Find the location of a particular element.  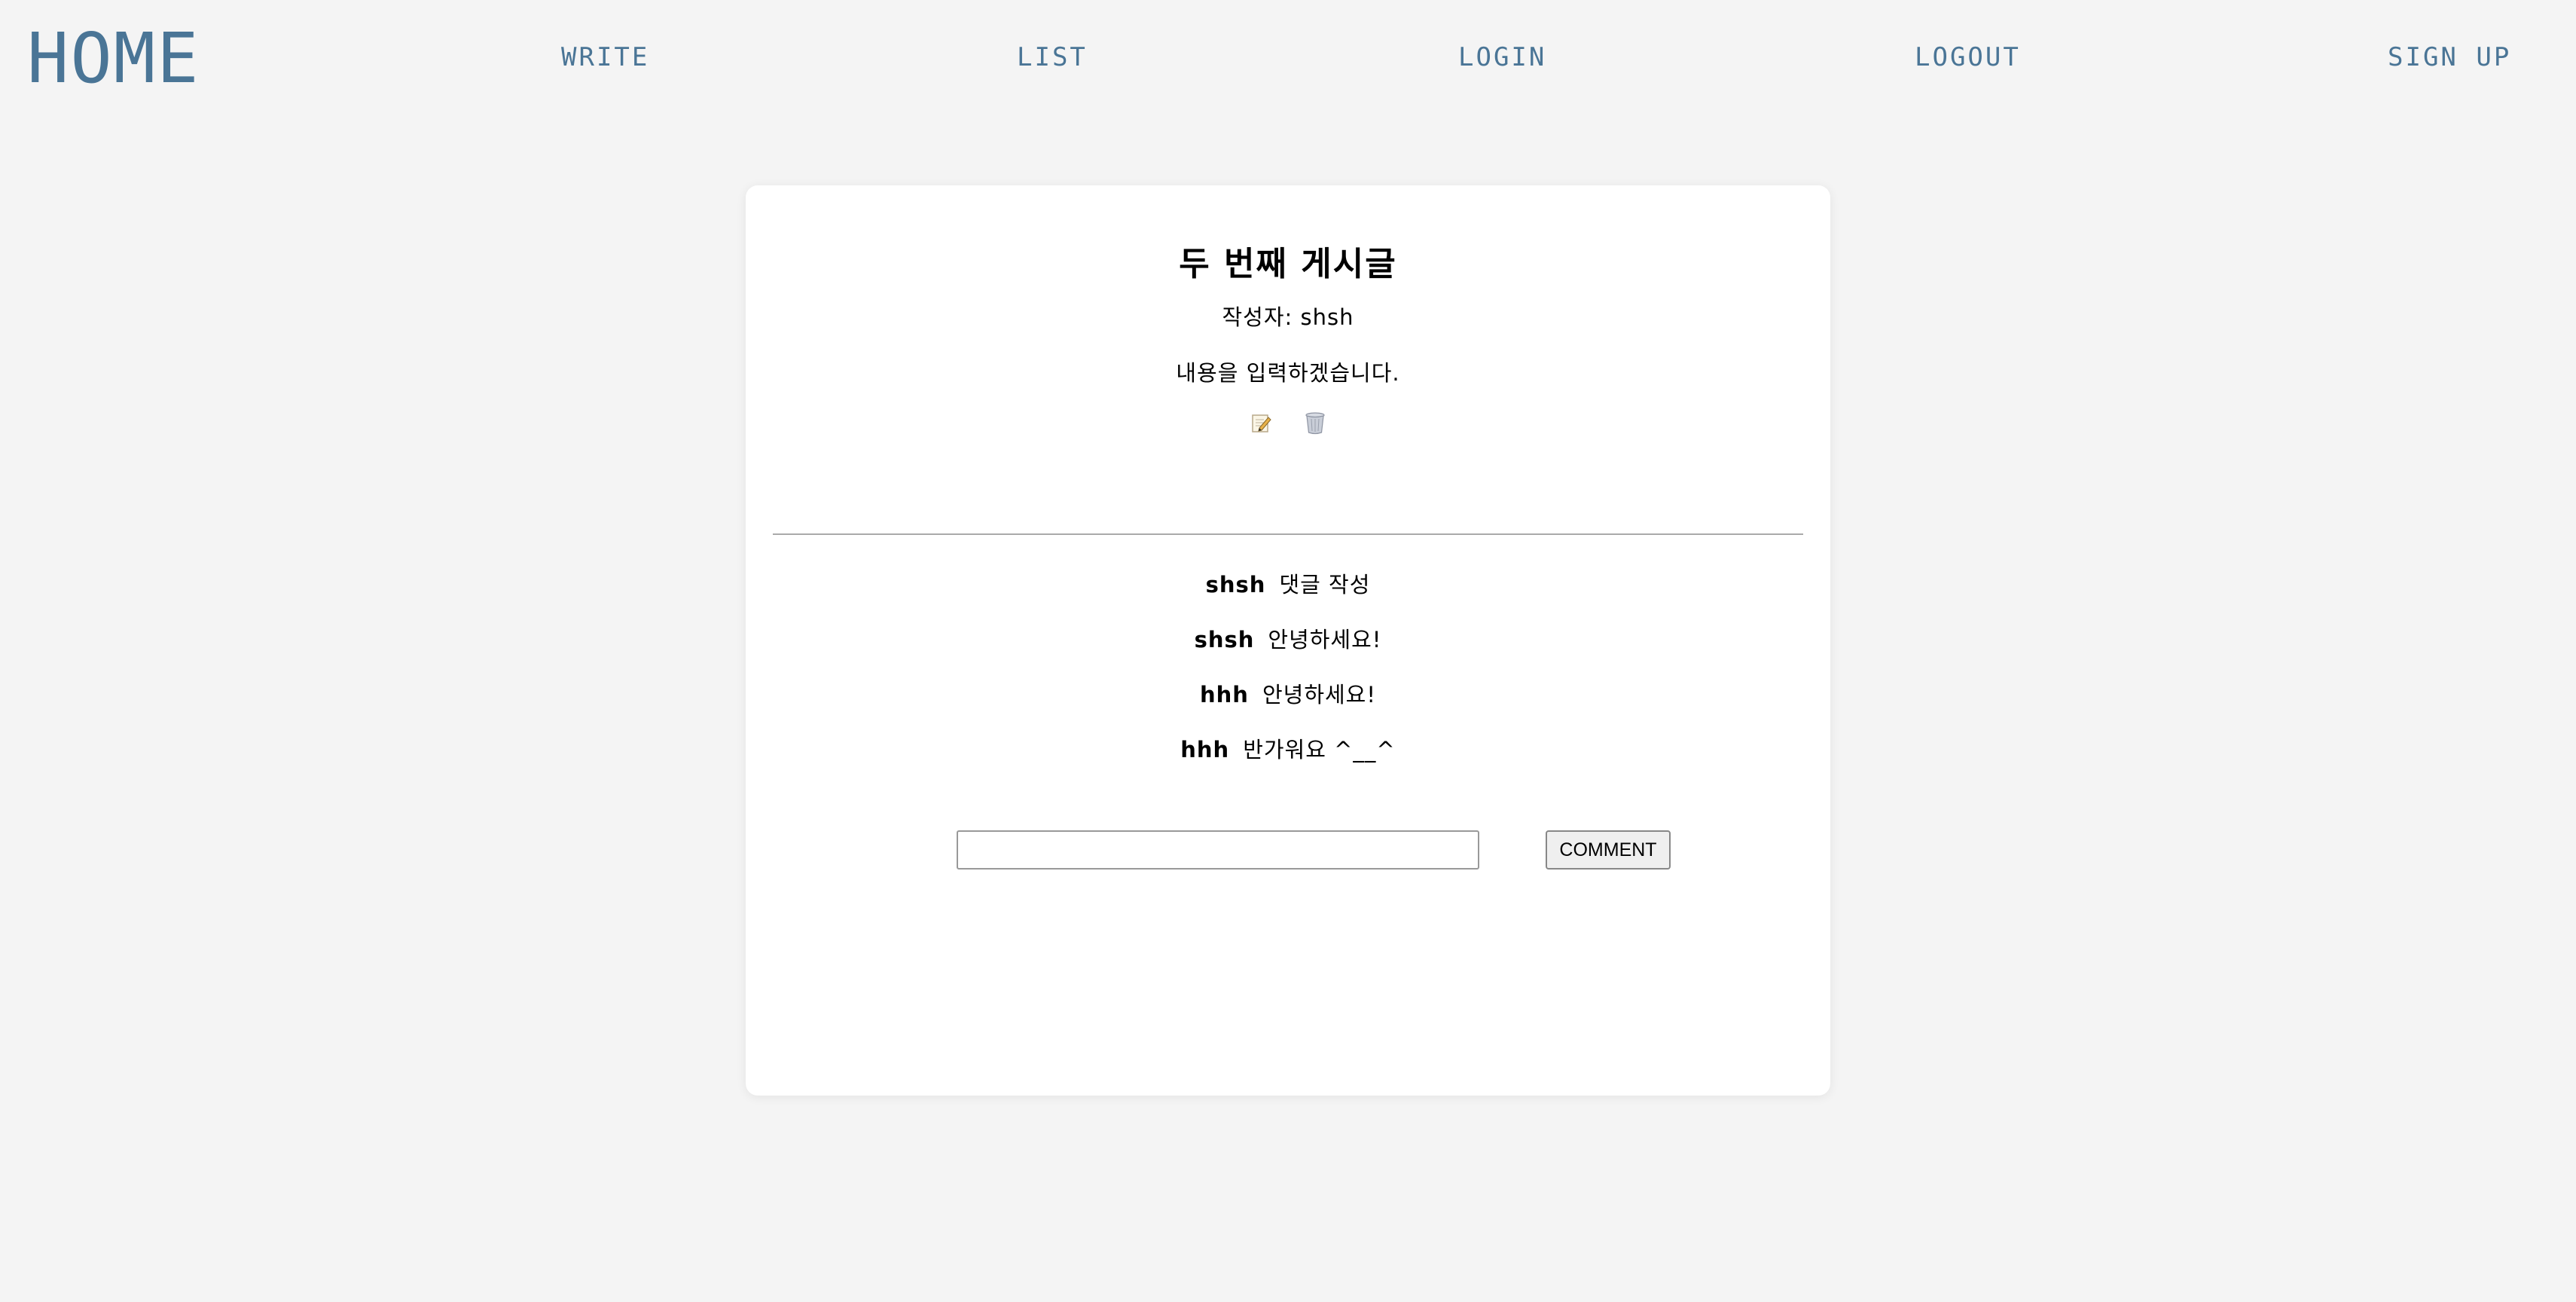

post-content: 내용을 입력하겠습니다. is located at coordinates (1288, 373).